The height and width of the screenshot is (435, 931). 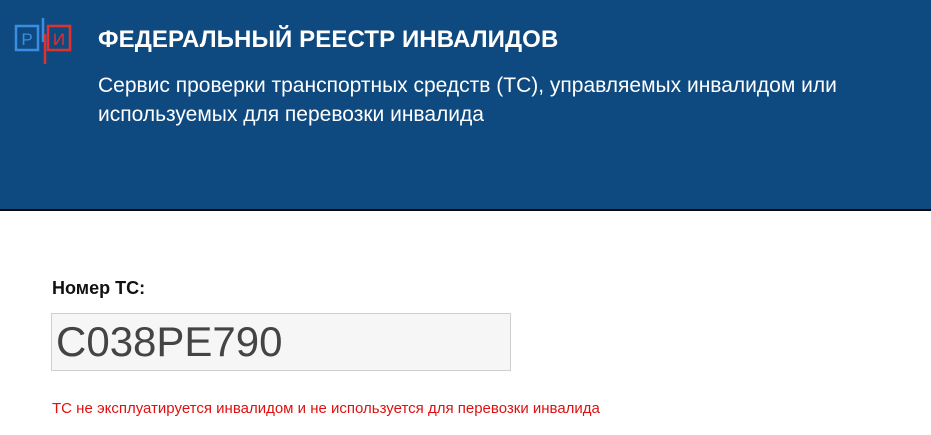 I want to click on page-title: ФЕДЕРАЛЬНЫЙ РЕЕСТР ИНВАЛИДОВ, so click(x=328, y=39).